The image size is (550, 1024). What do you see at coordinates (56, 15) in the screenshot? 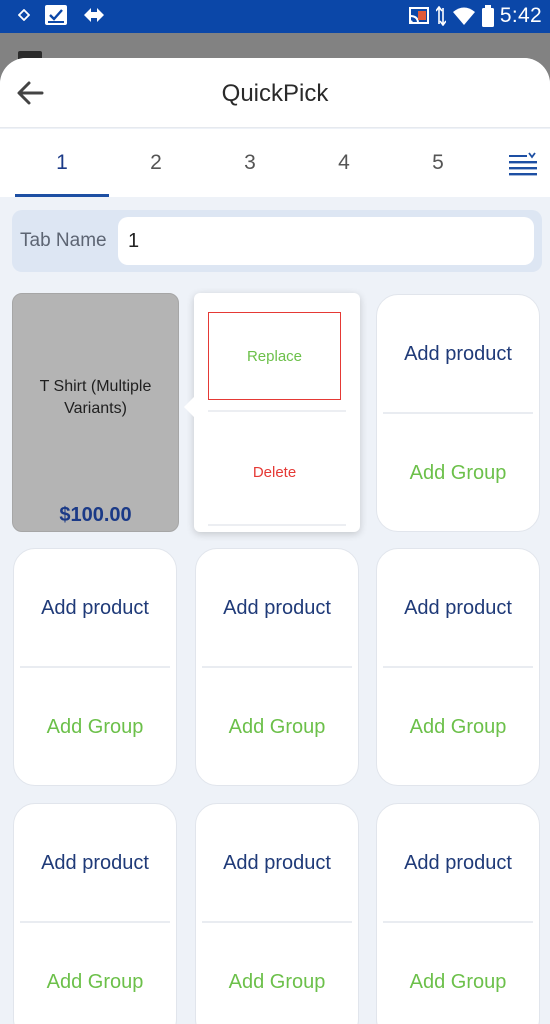
I see `checkbox-icon` at bounding box center [56, 15].